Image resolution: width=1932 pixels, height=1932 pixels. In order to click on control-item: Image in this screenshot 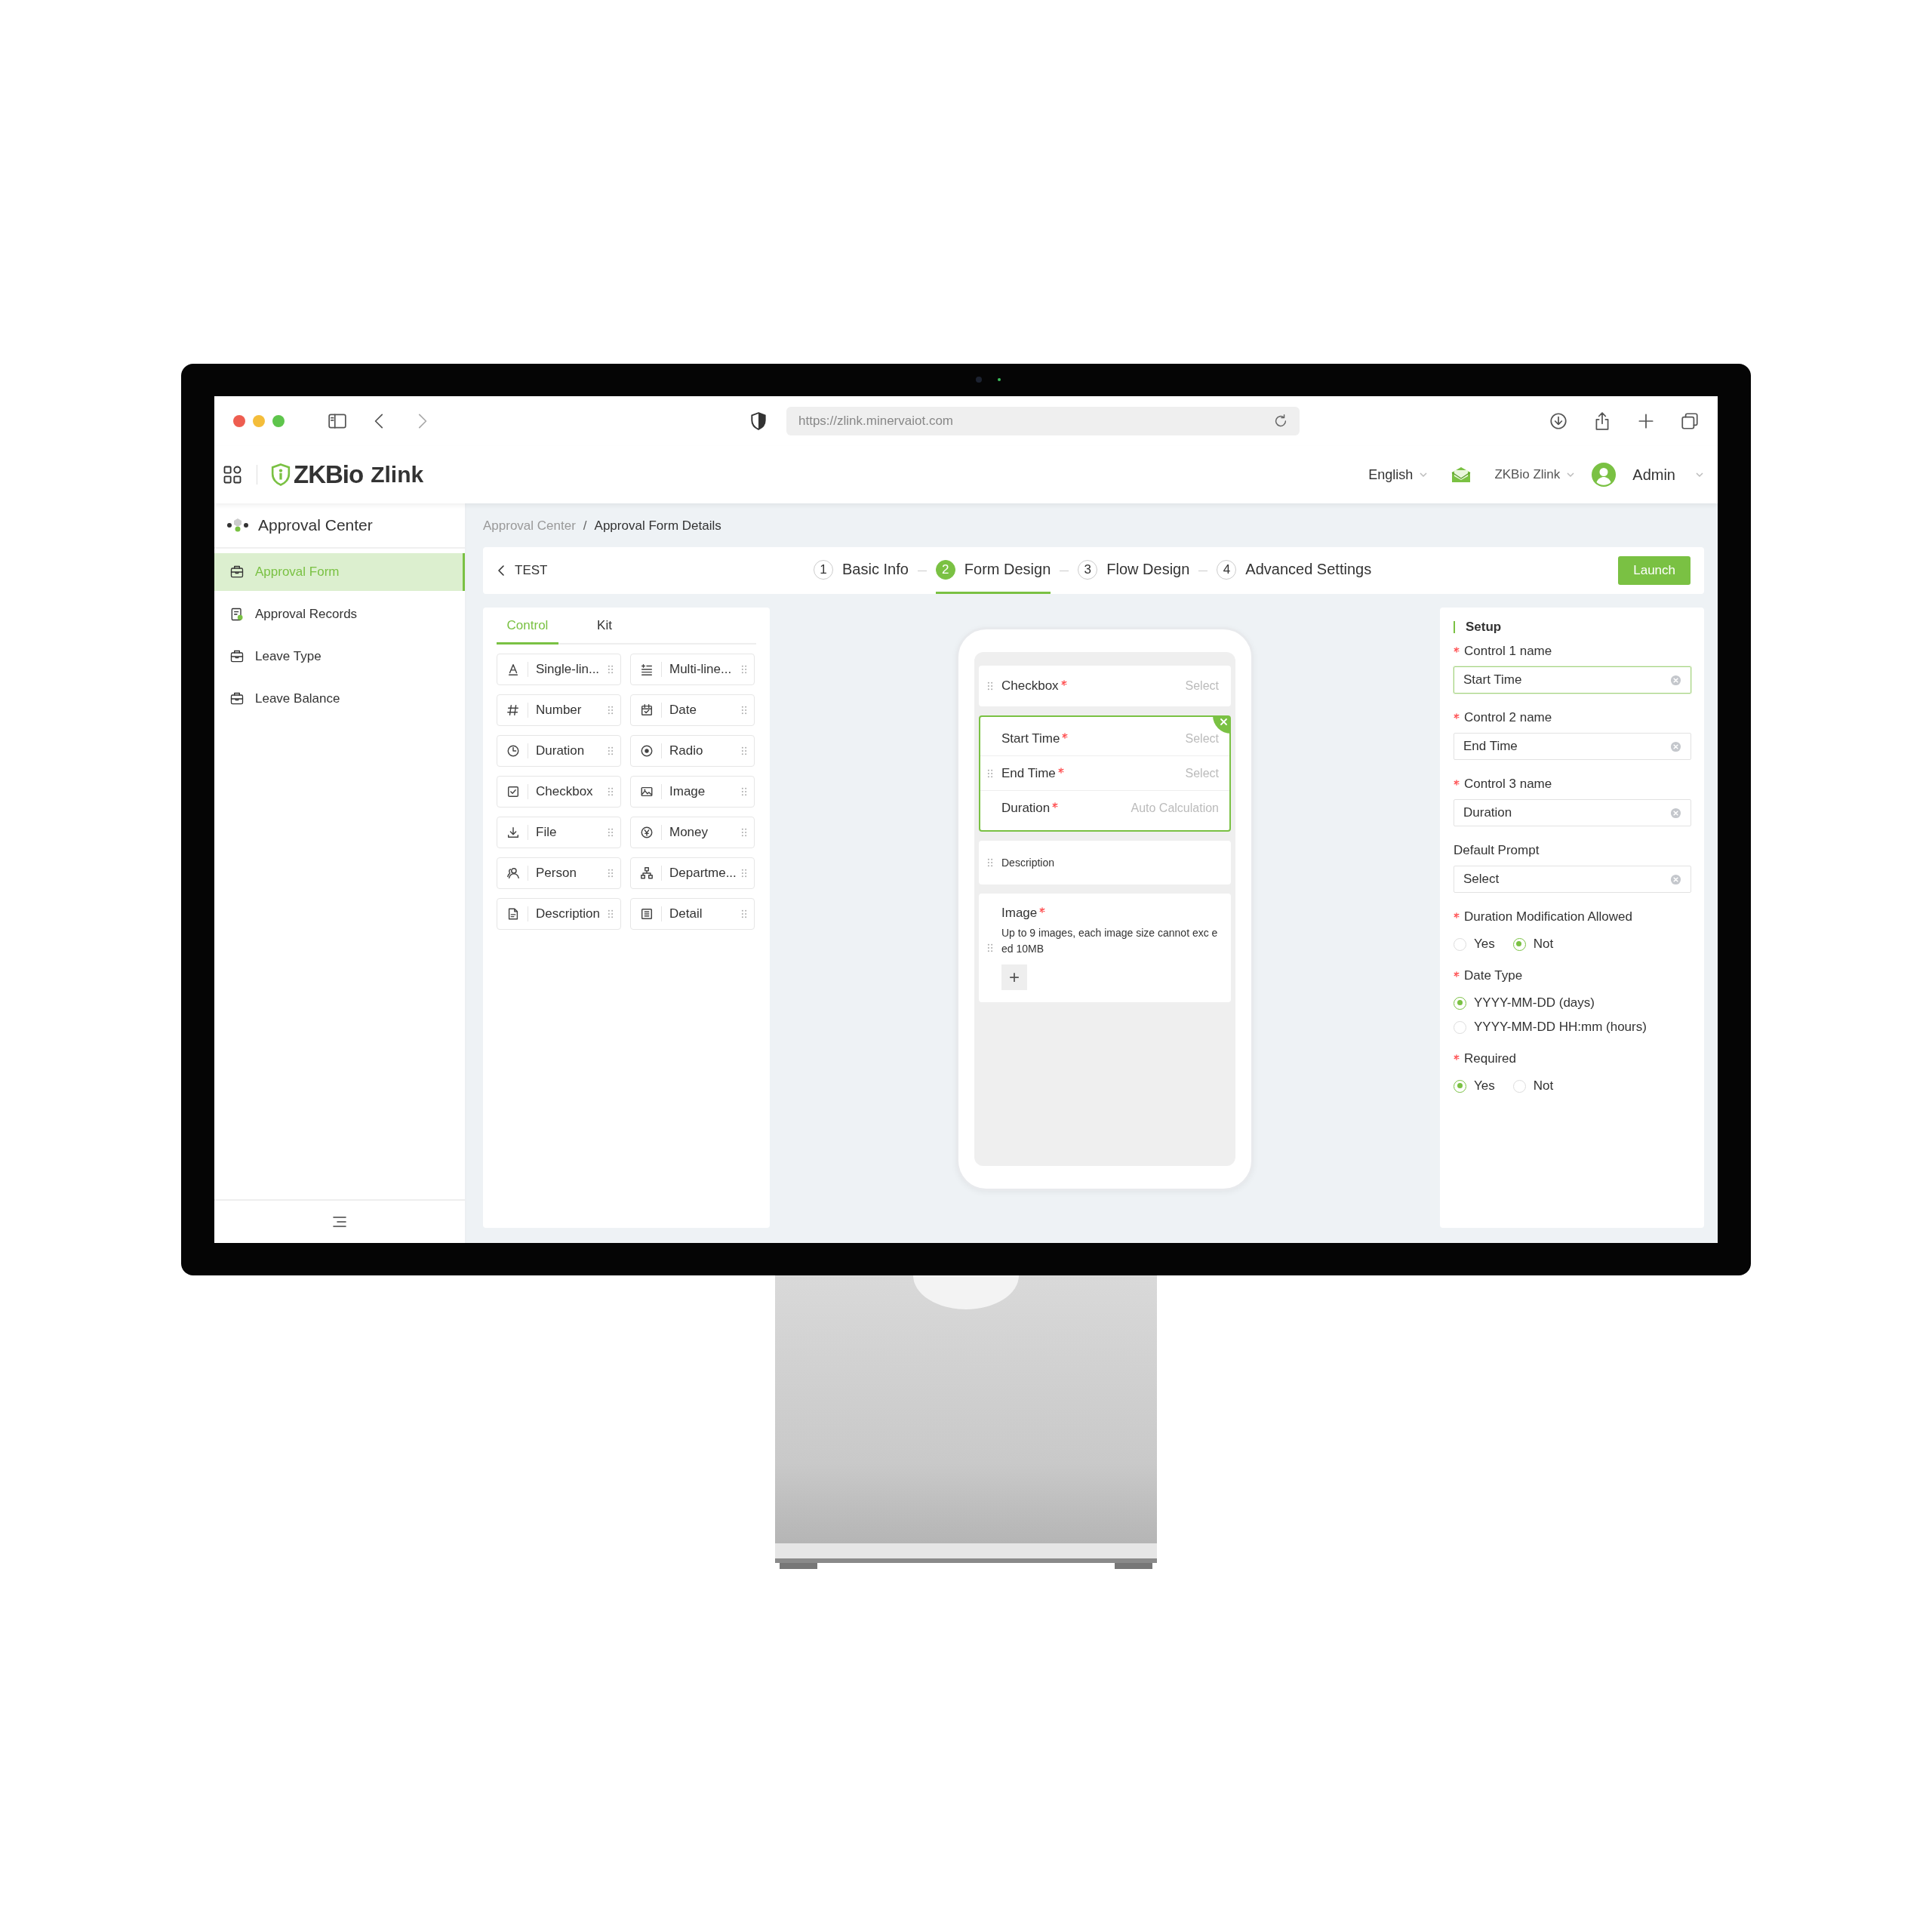, I will do `click(692, 792)`.